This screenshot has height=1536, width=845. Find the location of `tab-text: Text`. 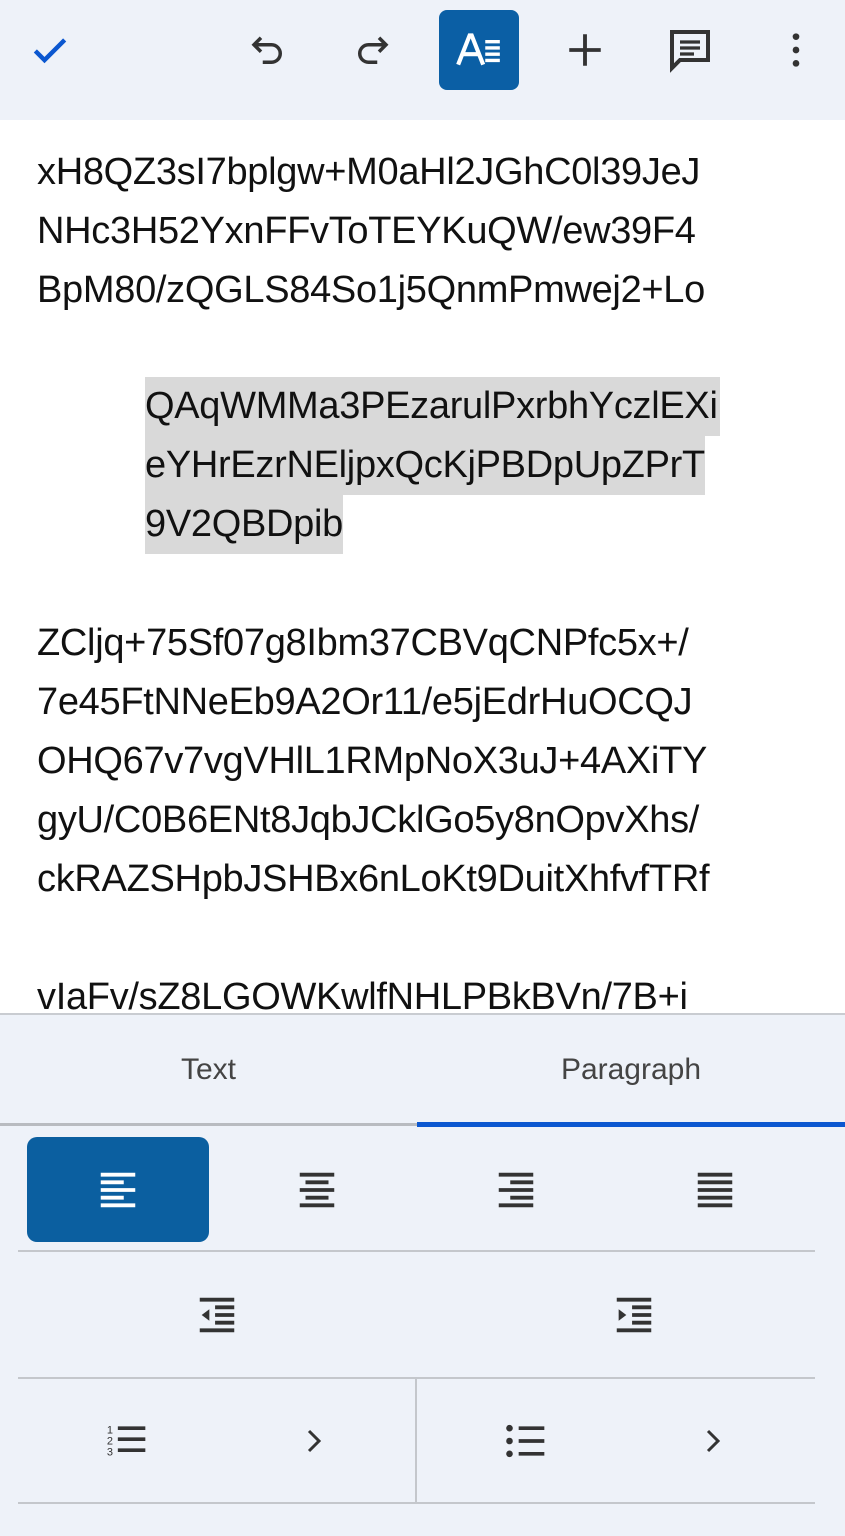

tab-text: Text is located at coordinates (208, 1070).